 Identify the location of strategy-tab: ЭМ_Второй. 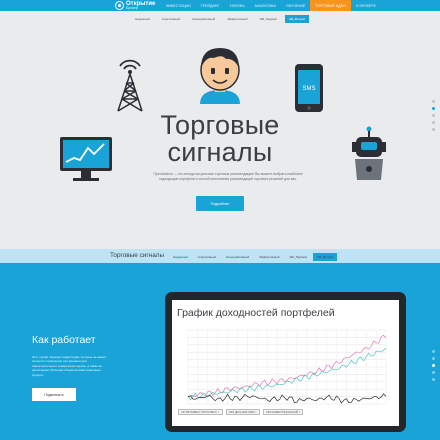
(296, 19).